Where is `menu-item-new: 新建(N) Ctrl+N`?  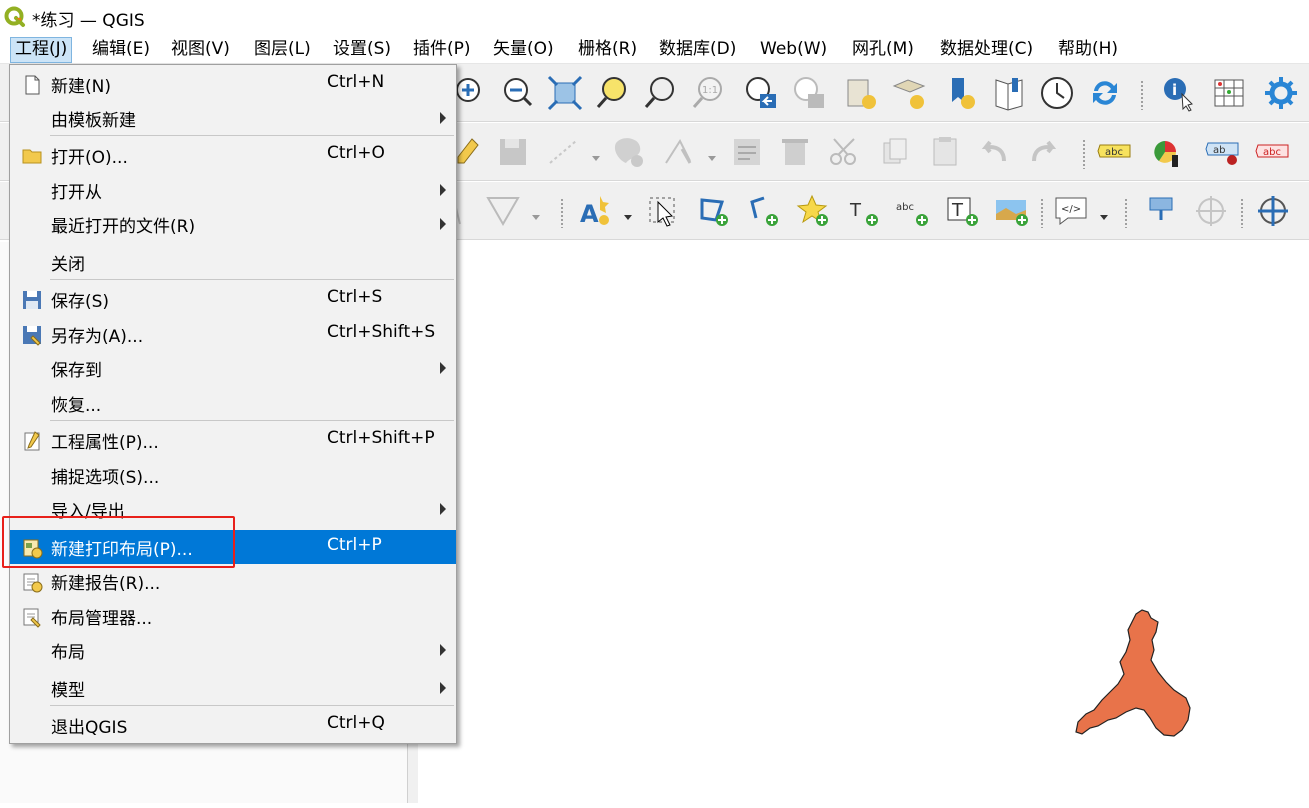
menu-item-new: 新建(N) Ctrl+N is located at coordinates (233, 84).